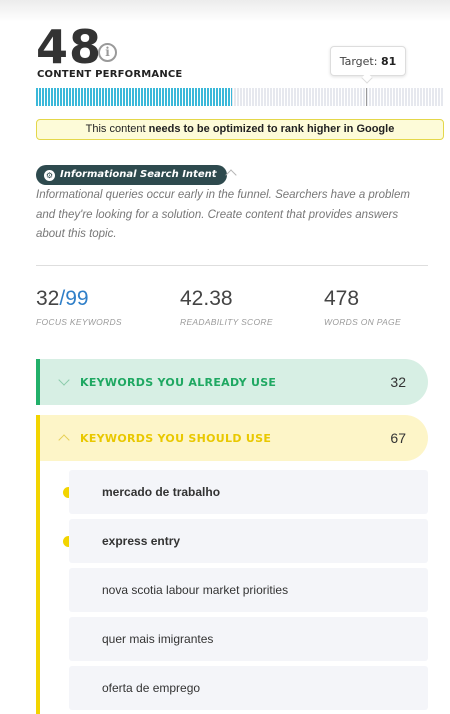  Describe the element at coordinates (178, 382) in the screenshot. I see `section-title: KEYWORDS YOU ALREADY USE` at that location.